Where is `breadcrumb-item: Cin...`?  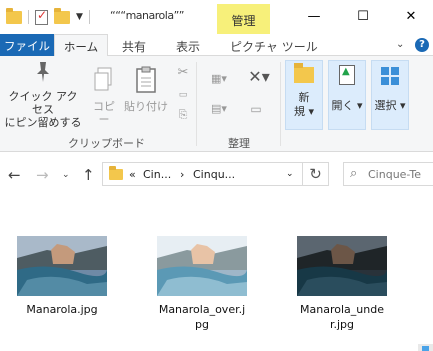 breadcrumb-item: Cin... is located at coordinates (157, 174).